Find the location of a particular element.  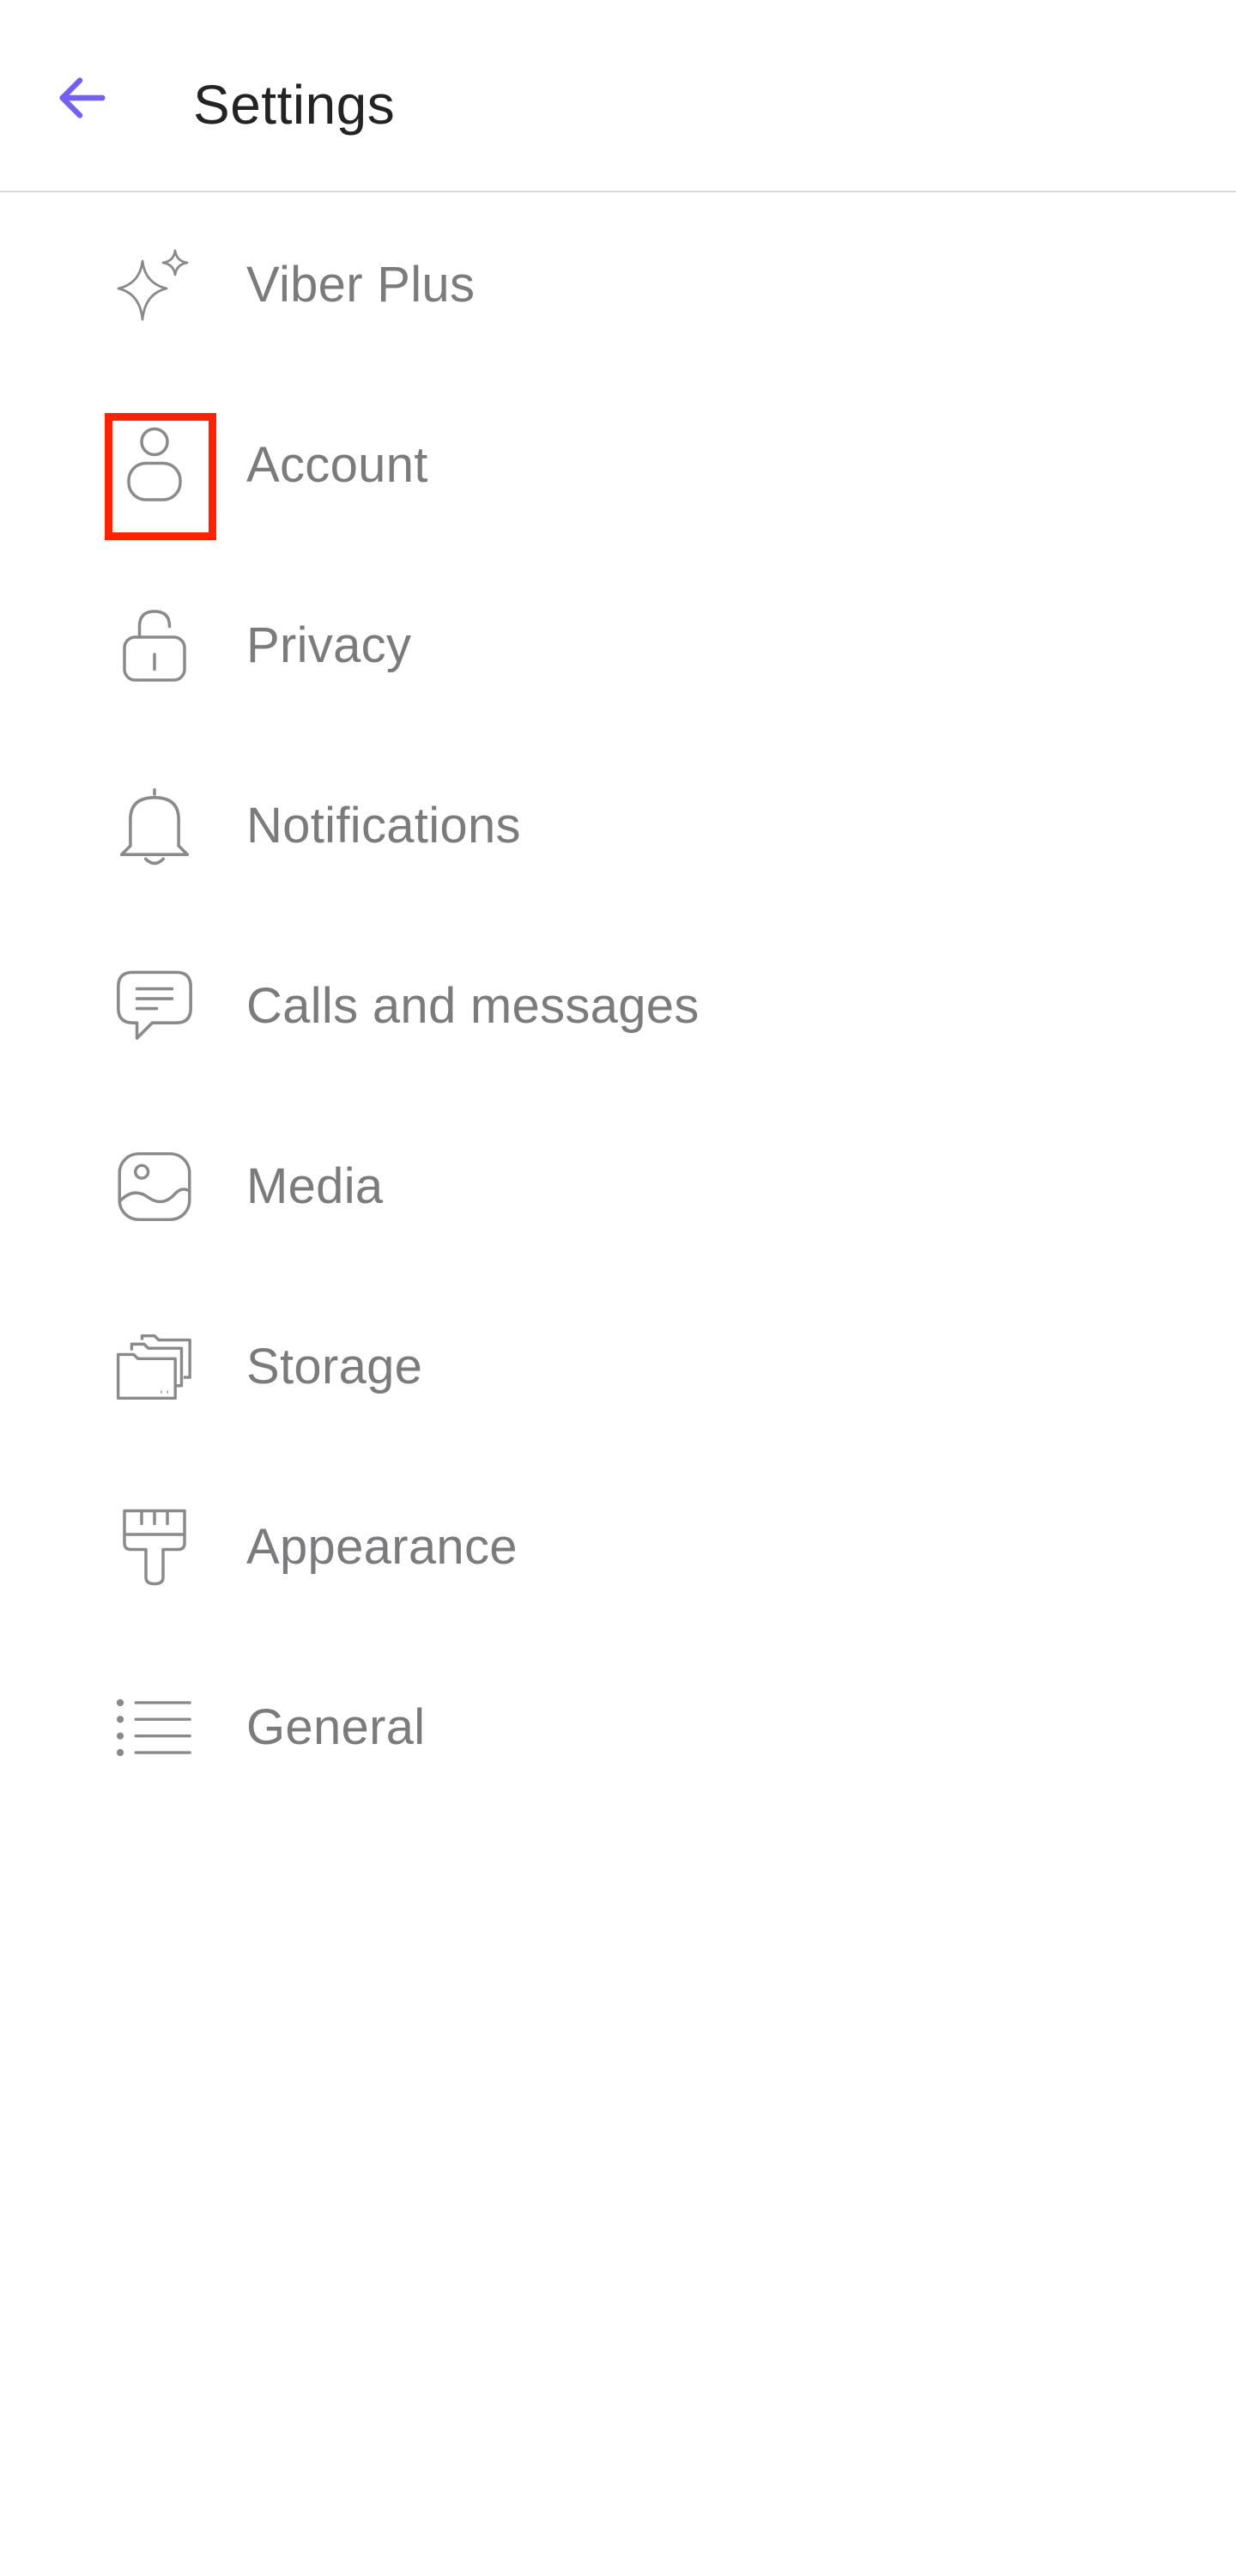

settings-item-viber-plus: Viber Plus is located at coordinates (618, 284).